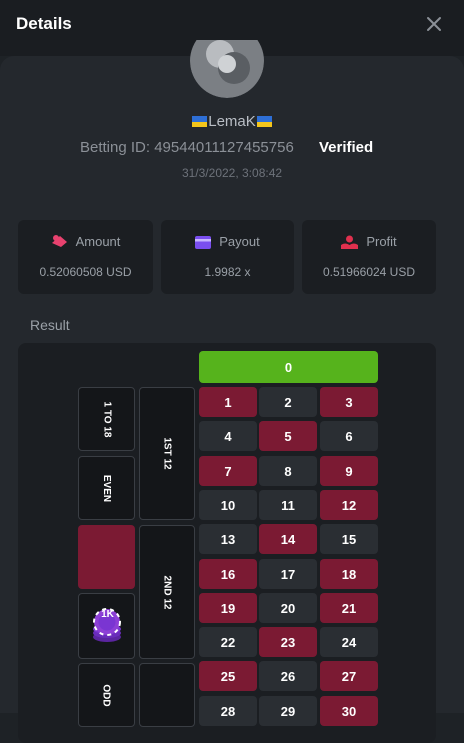  Describe the element at coordinates (349, 642) in the screenshot. I see `number-cell-24: 24` at that location.